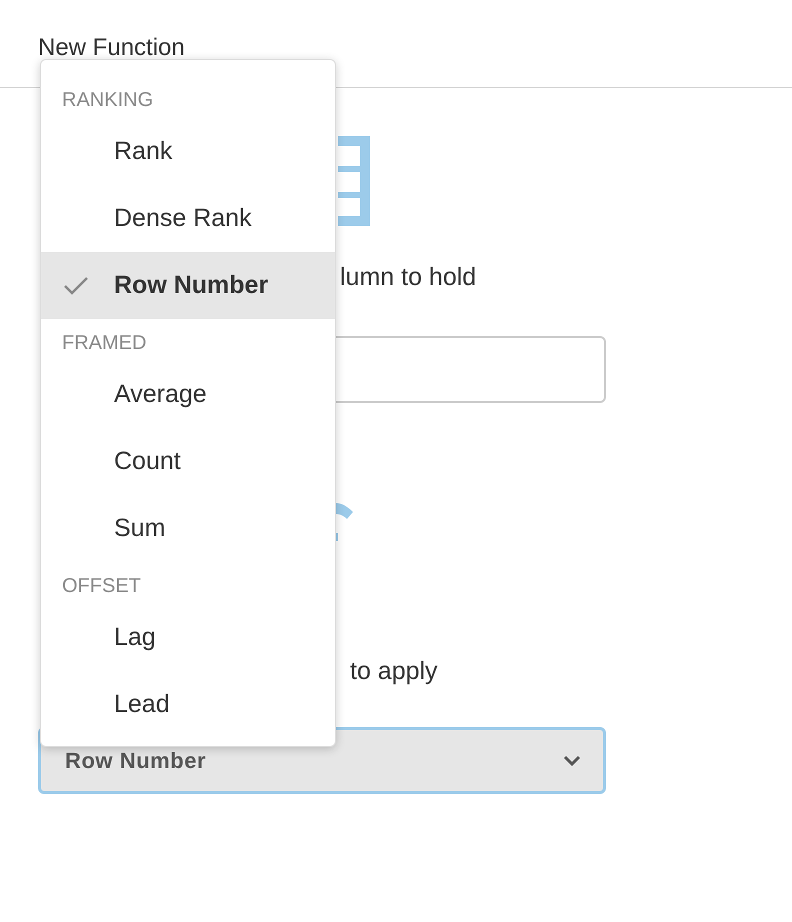 This screenshot has width=792, height=922. Describe the element at coordinates (188, 637) in the screenshot. I see `menu-item: Lag` at that location.